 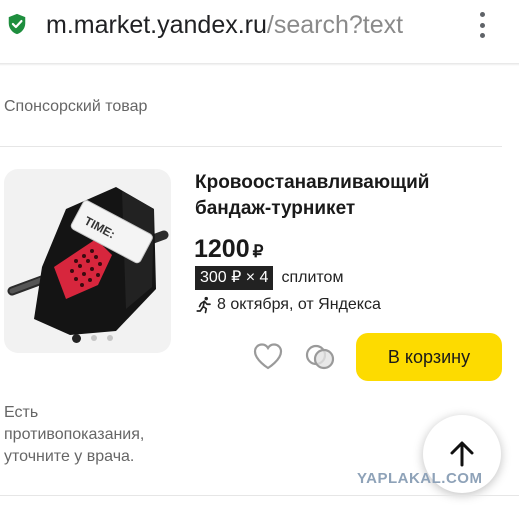 What do you see at coordinates (312, 277) in the screenshot?
I see `split-text: сплитом` at bounding box center [312, 277].